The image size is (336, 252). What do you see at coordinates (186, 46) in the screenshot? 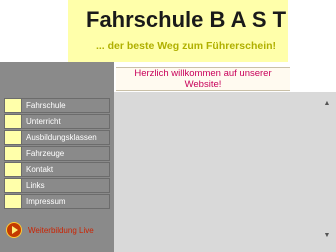
I see `site-slogan: ... der beste Weg zum Führerschein!` at bounding box center [186, 46].